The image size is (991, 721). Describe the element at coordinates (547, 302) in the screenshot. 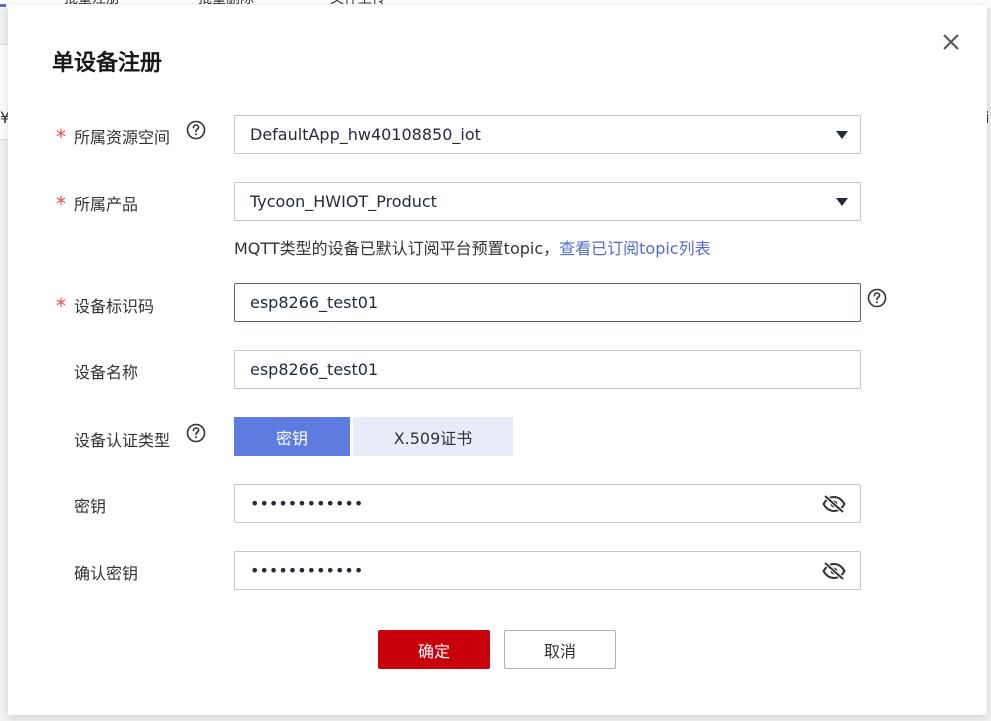

I see `device-id-input: esp8266_test01` at that location.